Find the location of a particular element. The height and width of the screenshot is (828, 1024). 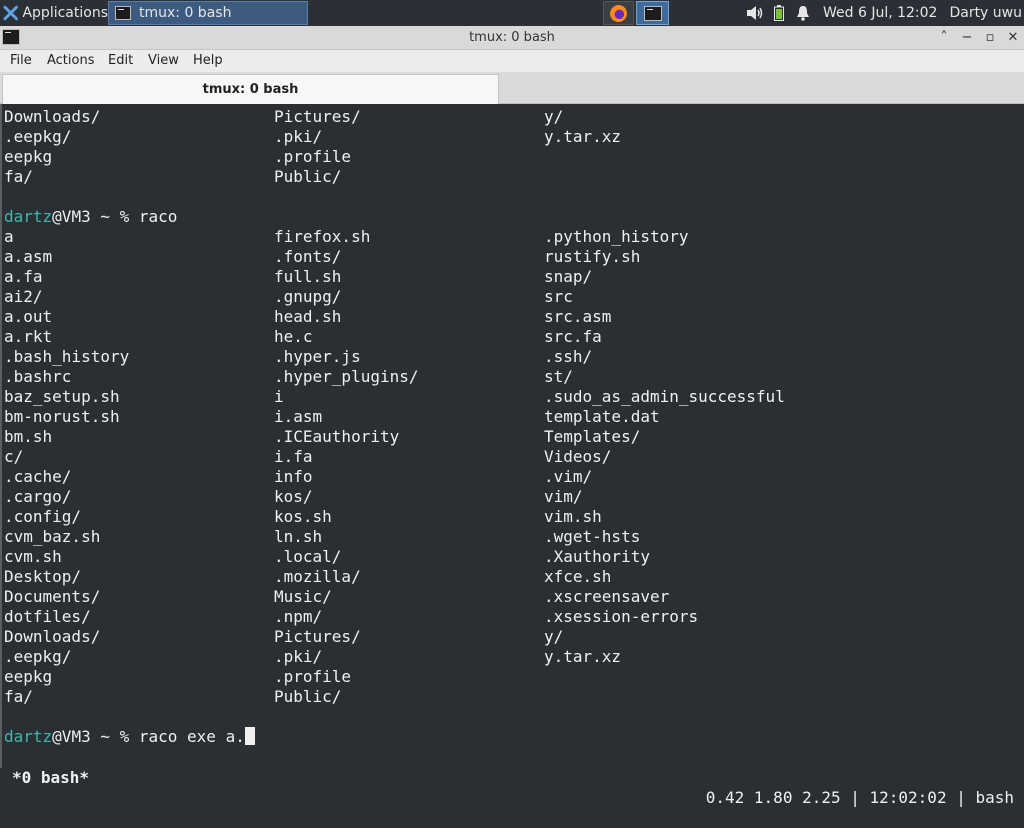

file-entry: a.fa is located at coordinates (23, 276).